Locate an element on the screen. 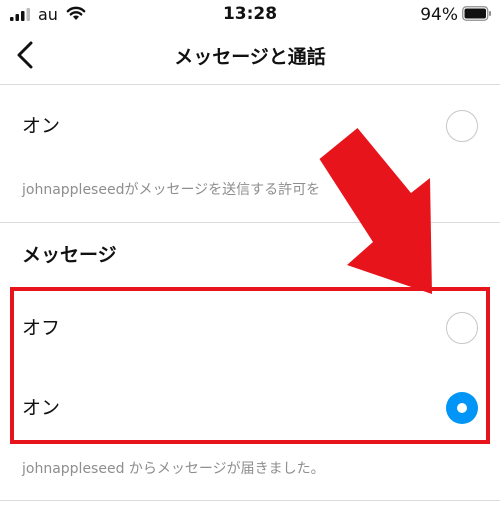 The width and height of the screenshot is (500, 520). status-right: 94% is located at coordinates (456, 15).